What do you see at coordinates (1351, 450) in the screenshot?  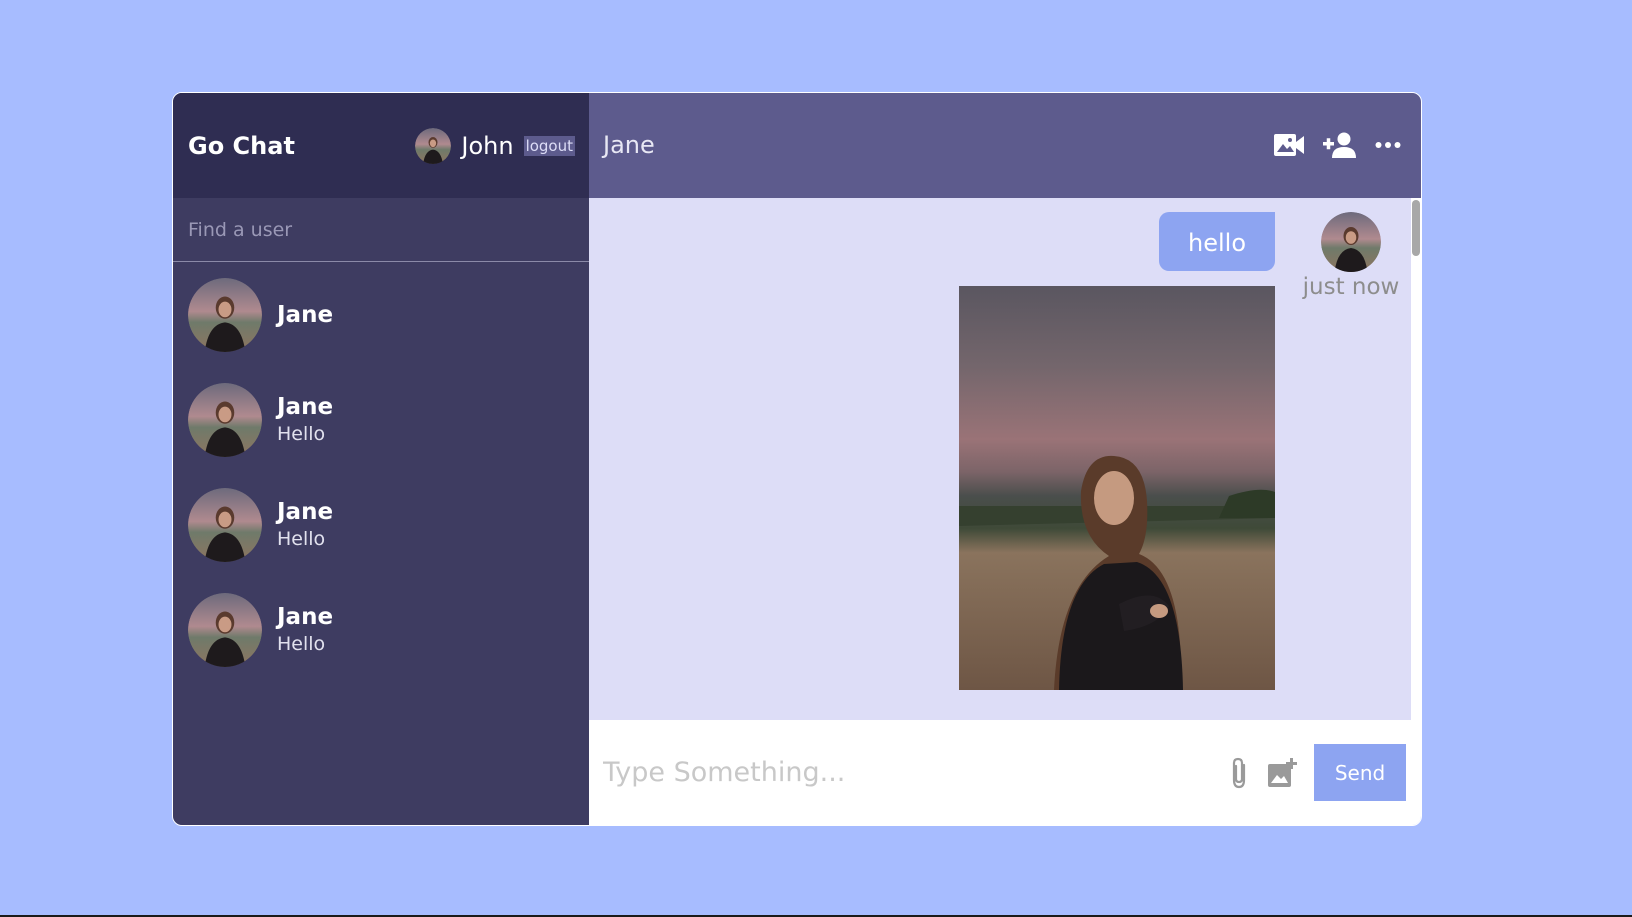 I see `message-meta: just now` at bounding box center [1351, 450].